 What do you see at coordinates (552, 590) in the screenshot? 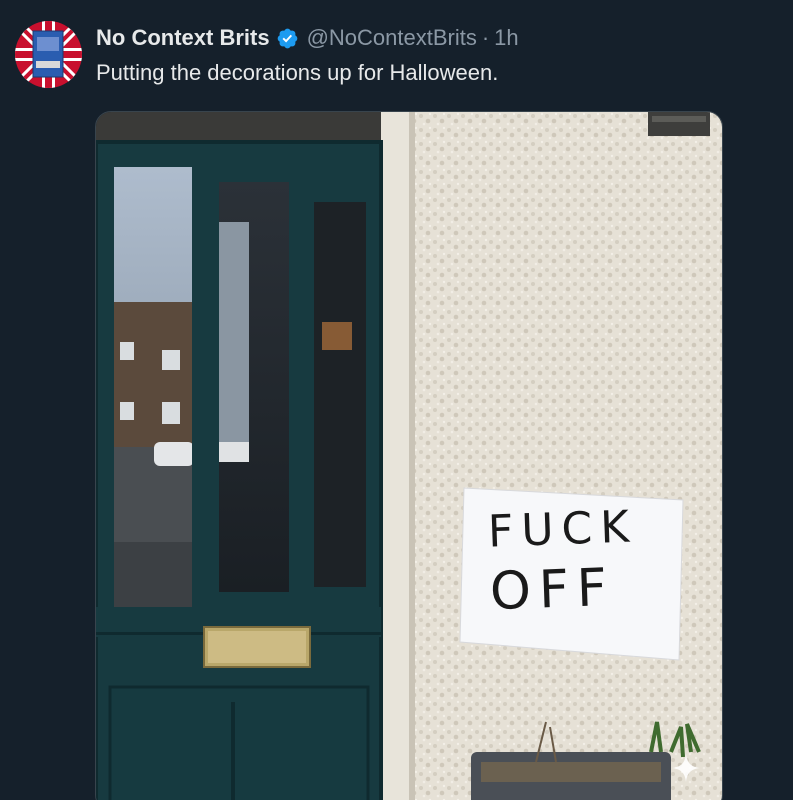
I see `sign-text-line2: OFF` at bounding box center [552, 590].